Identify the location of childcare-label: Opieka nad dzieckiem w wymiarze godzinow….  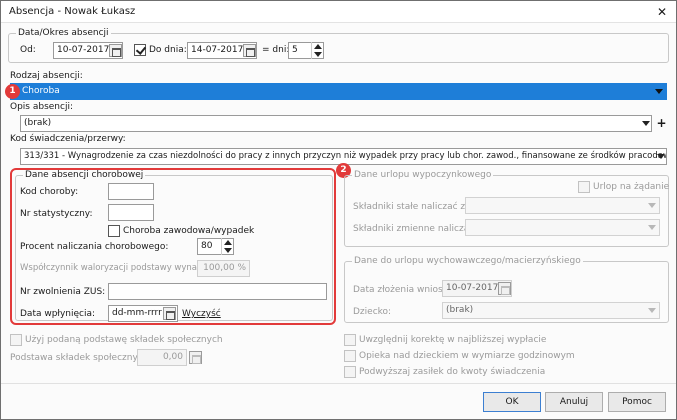
(467, 356).